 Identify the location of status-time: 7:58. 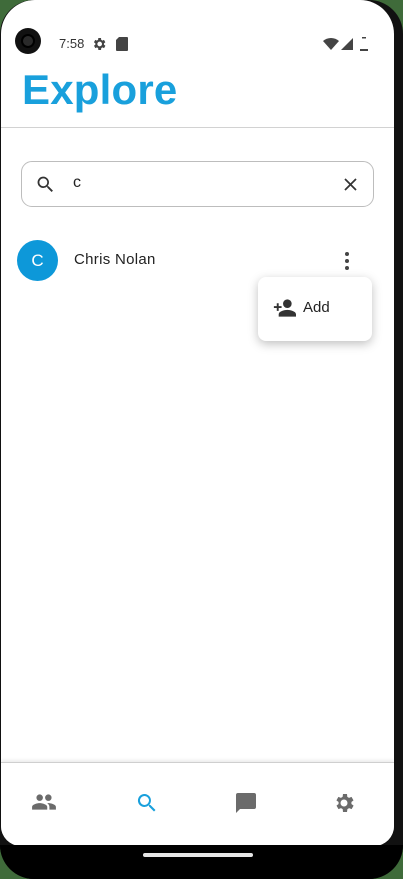
(72, 43).